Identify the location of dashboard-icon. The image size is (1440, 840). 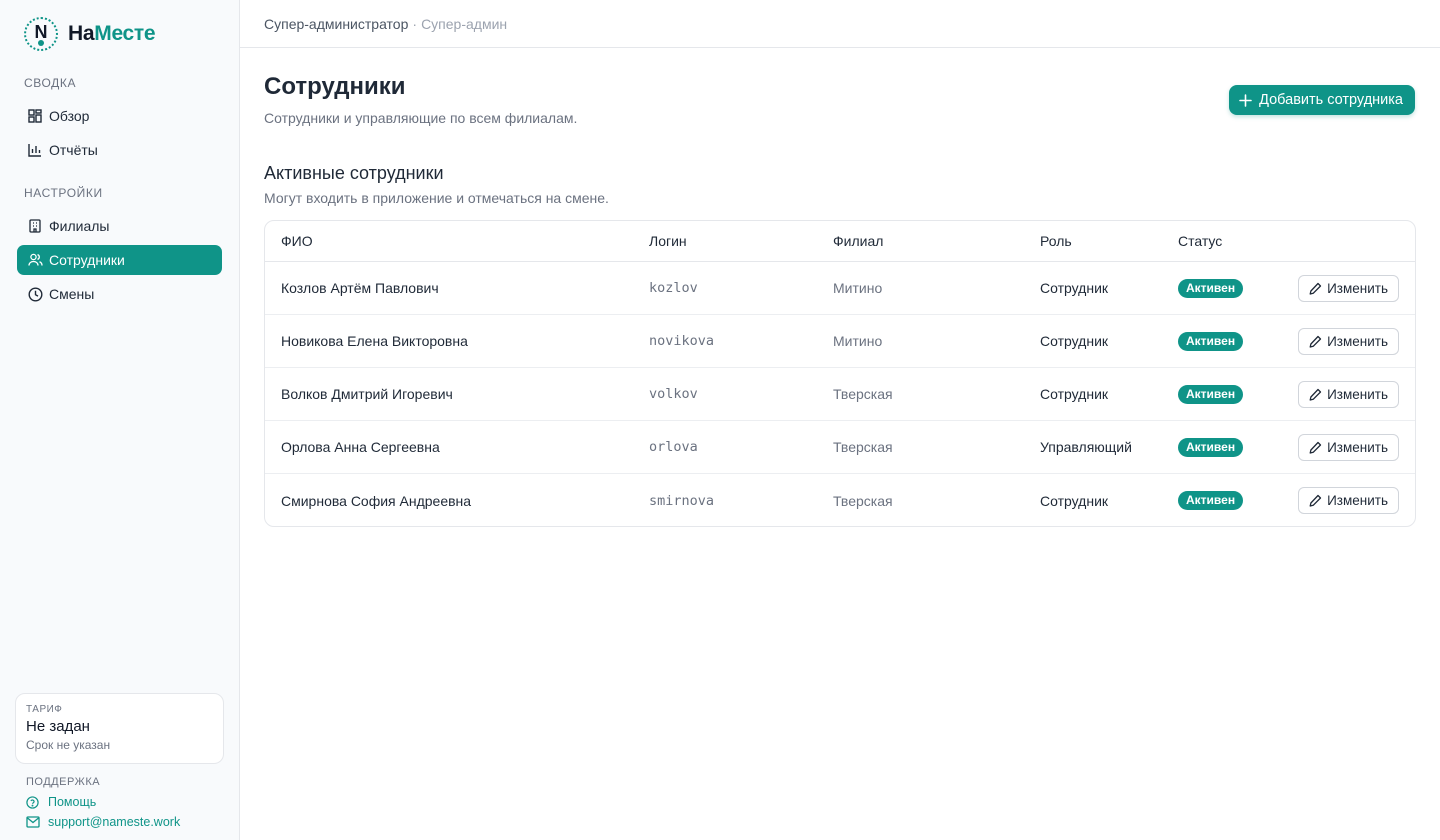
(35, 116).